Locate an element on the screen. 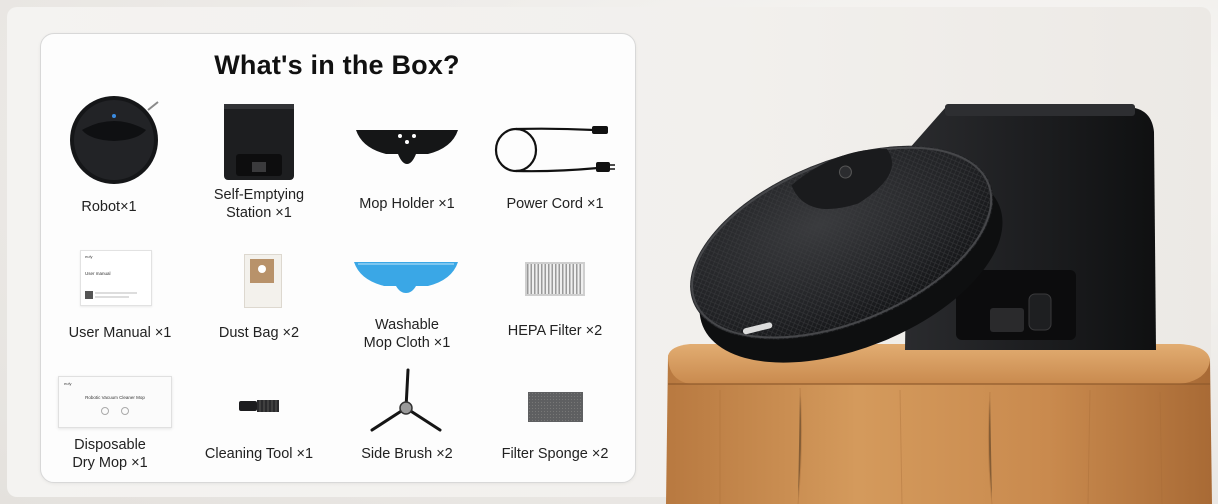  dust-bag-icon is located at coordinates (263, 281).